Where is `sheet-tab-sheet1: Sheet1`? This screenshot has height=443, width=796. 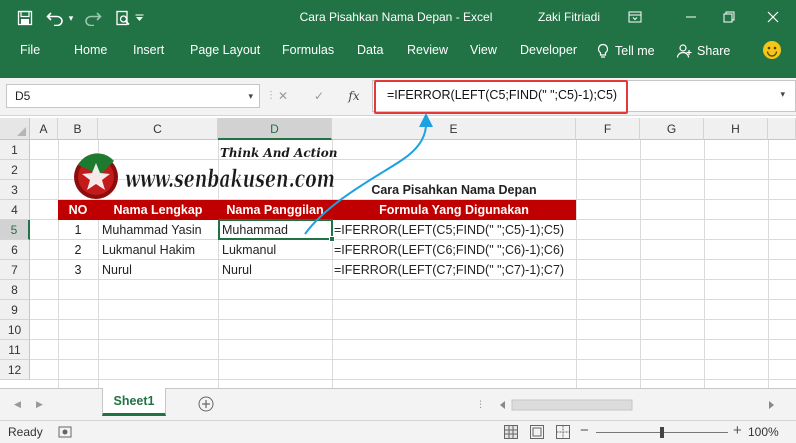
sheet-tab-sheet1: Sheet1 is located at coordinates (134, 402).